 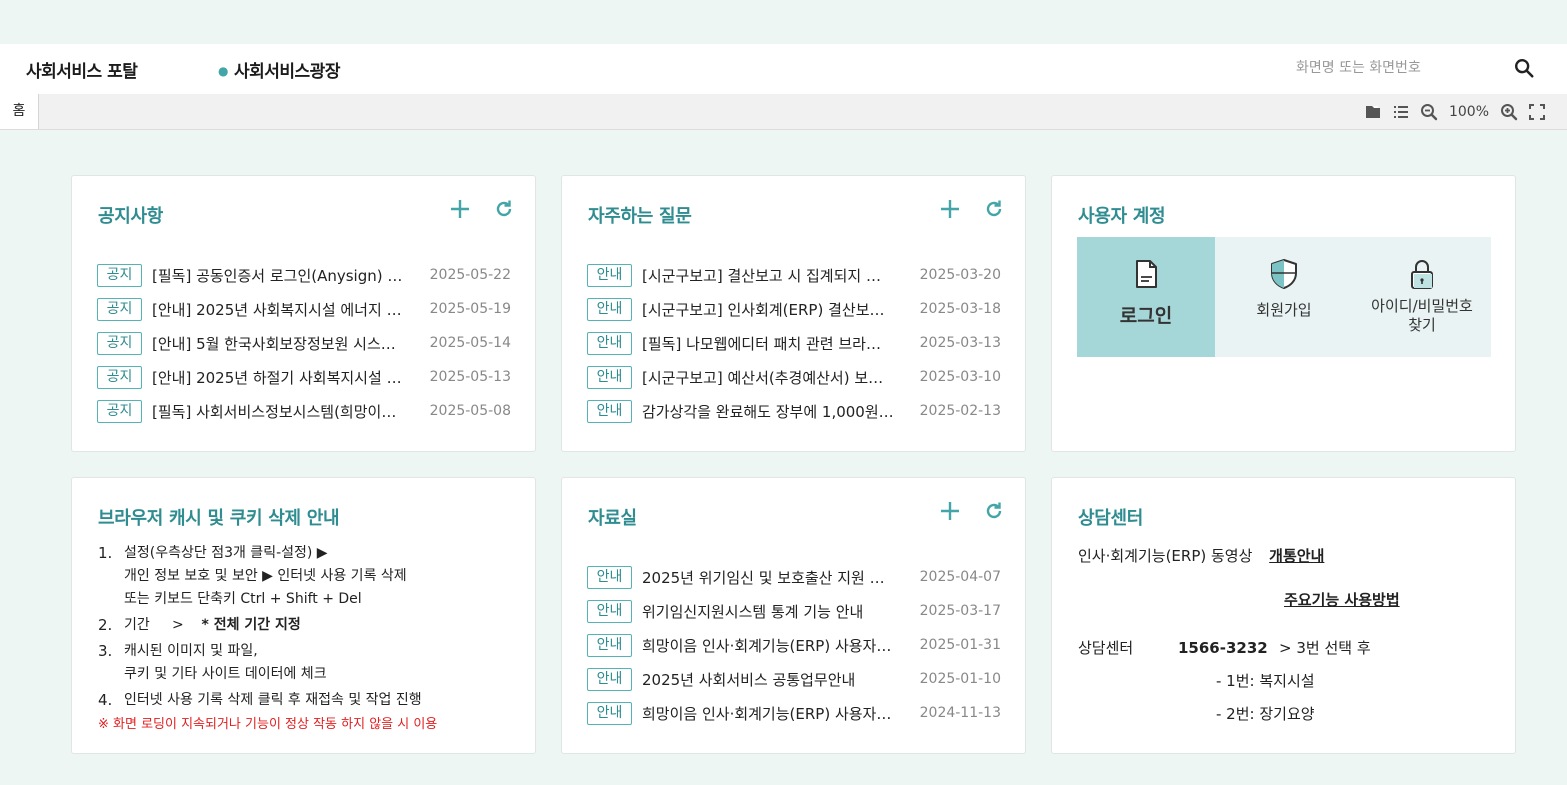 I want to click on step-number: 2., so click(x=105, y=625).